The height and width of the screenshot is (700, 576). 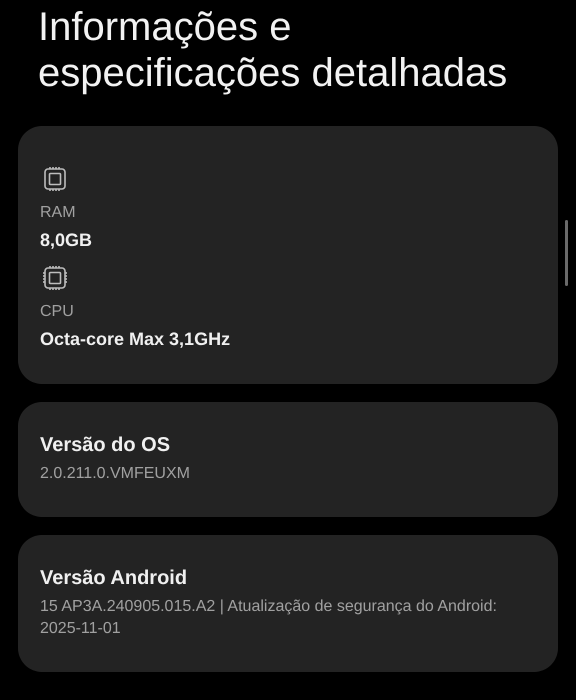 What do you see at coordinates (58, 213) in the screenshot?
I see `spec-label: RAM` at bounding box center [58, 213].